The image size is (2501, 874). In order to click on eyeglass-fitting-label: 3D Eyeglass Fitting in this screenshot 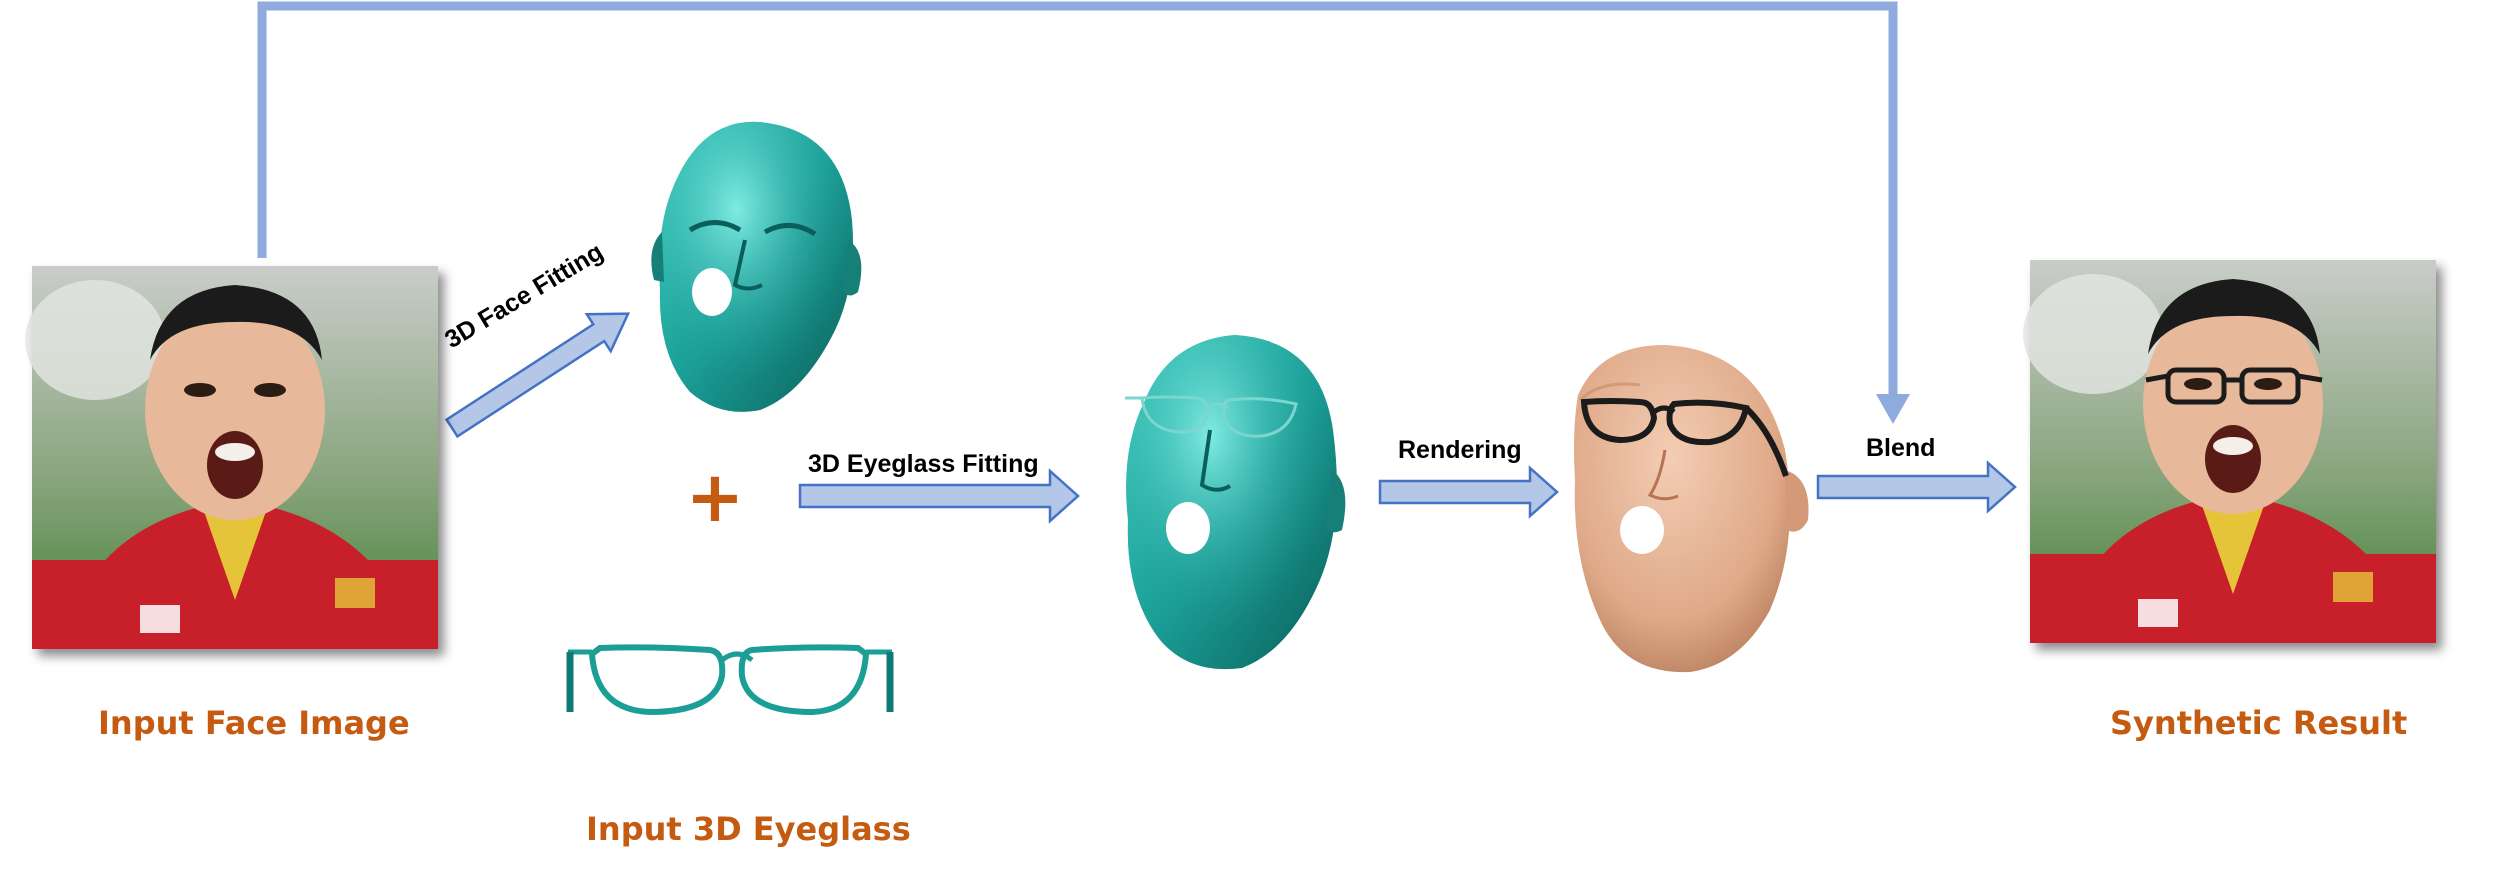, I will do `click(923, 464)`.